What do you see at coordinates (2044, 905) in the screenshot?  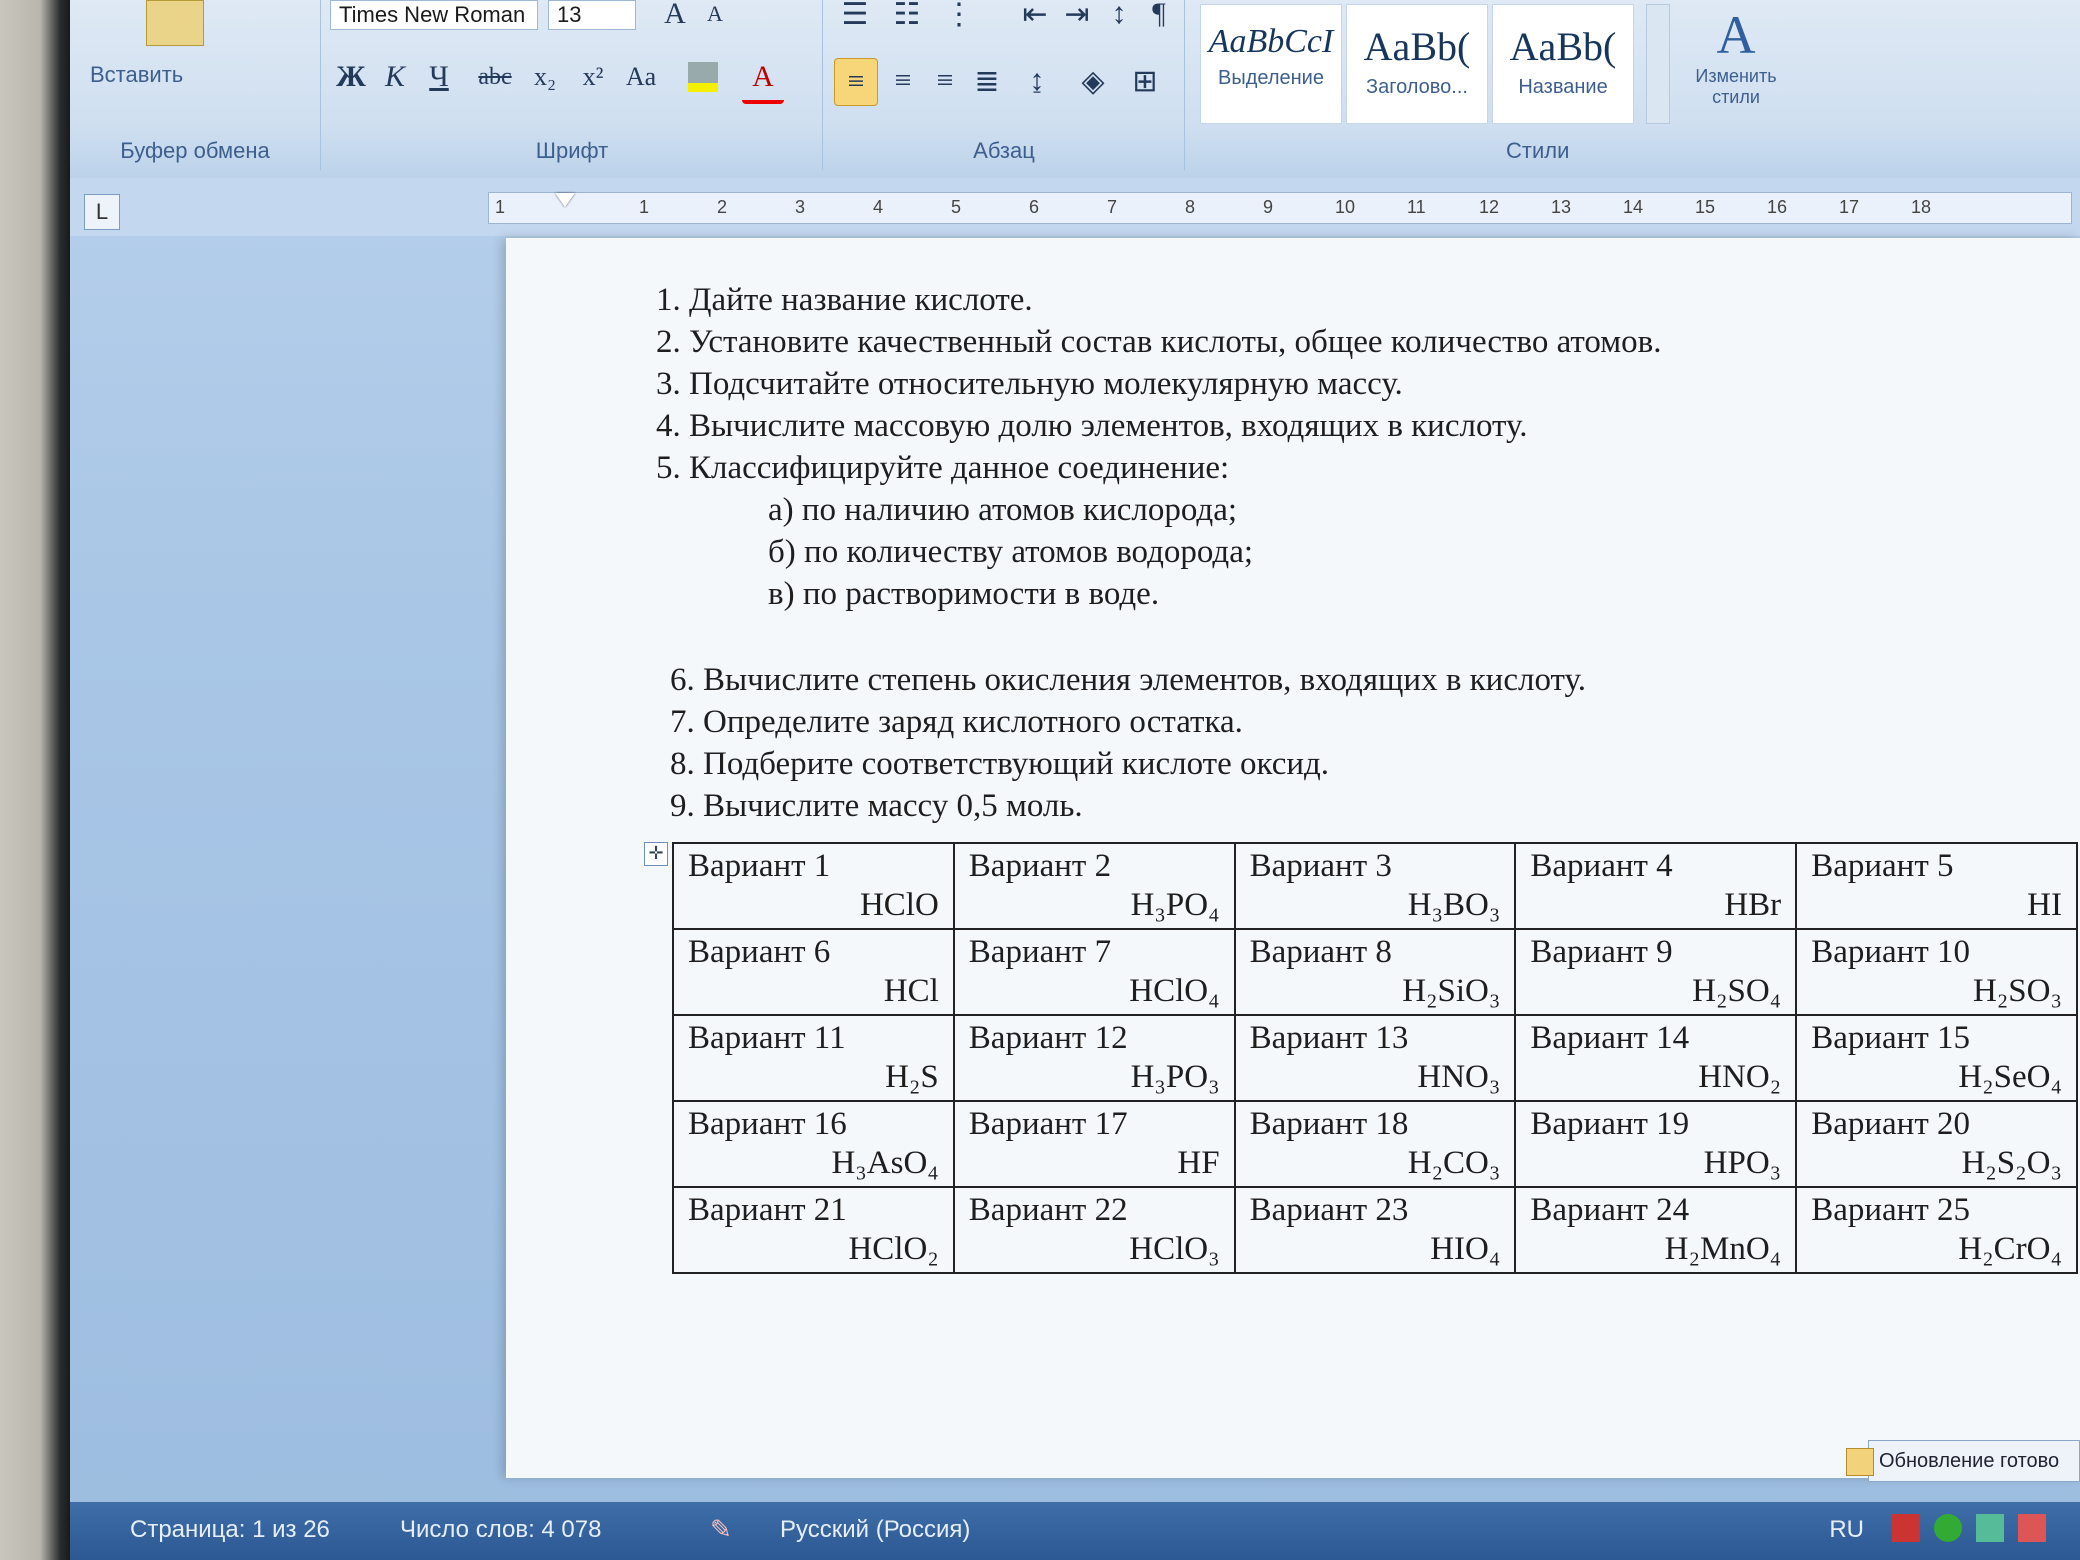 I see `variant-formula: HI` at bounding box center [2044, 905].